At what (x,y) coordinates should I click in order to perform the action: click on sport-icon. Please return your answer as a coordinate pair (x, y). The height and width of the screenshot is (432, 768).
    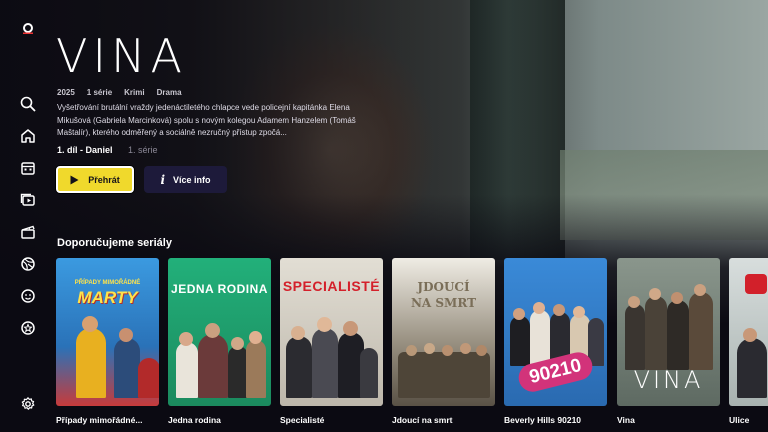
    Looking at the image, I should click on (28, 264).